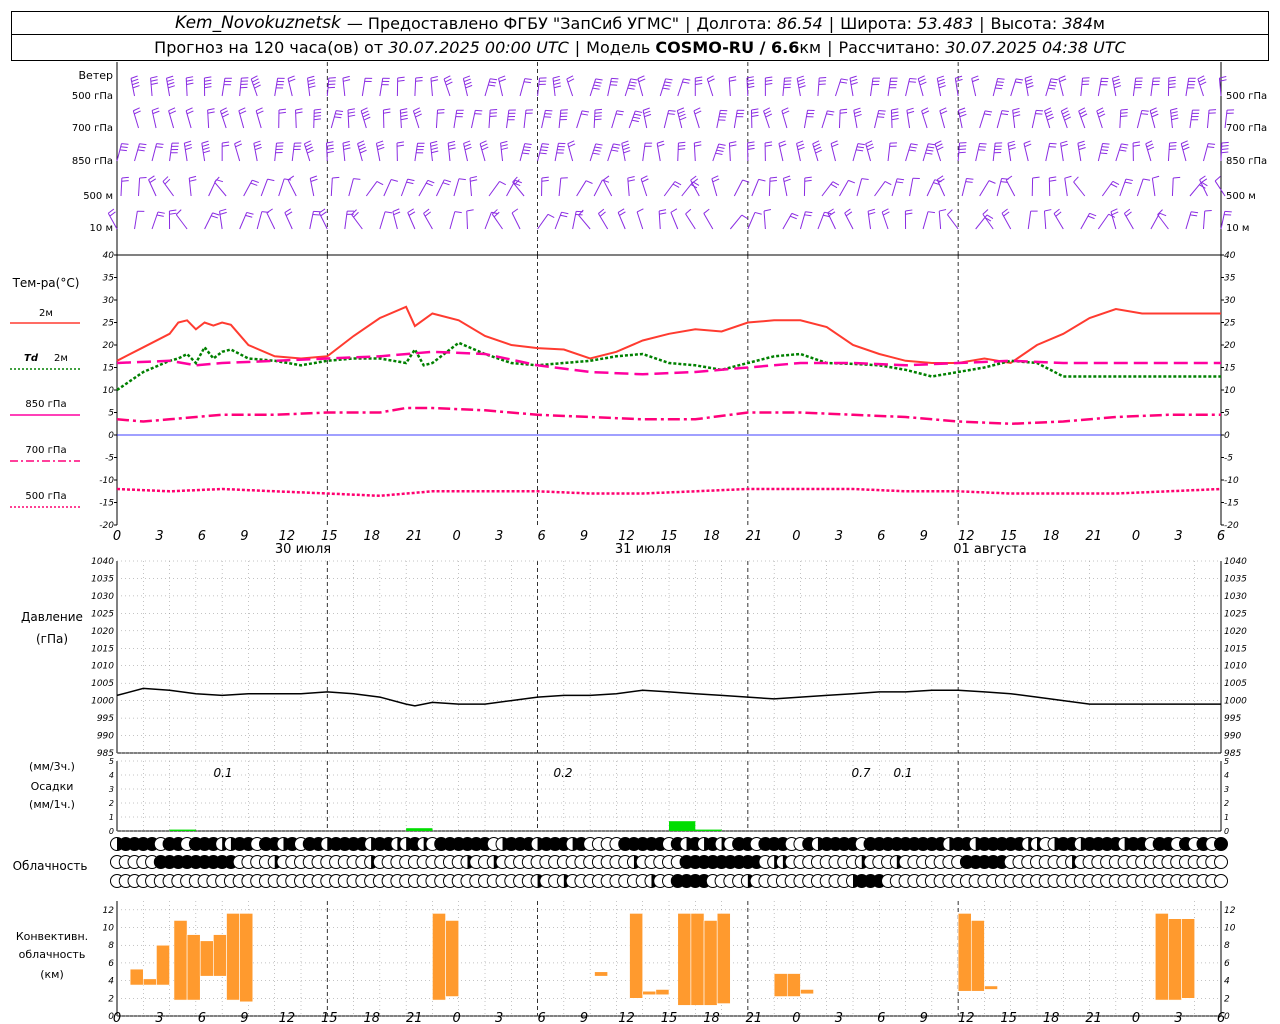 The image size is (1280, 1024). I want to click on temp-tick-right: 5, so click(1227, 414).